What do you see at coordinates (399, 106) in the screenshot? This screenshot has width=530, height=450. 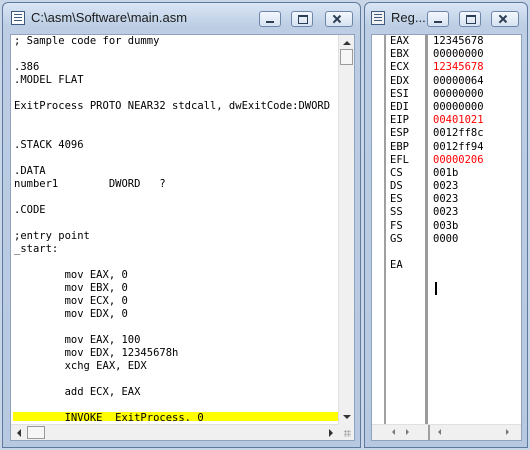 I see `register-name: EDI` at bounding box center [399, 106].